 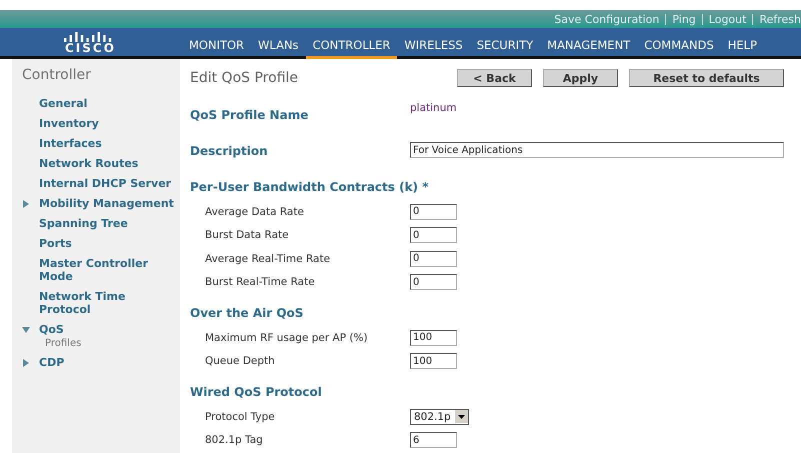 I want to click on logo-text: CISCO, so click(x=90, y=48).